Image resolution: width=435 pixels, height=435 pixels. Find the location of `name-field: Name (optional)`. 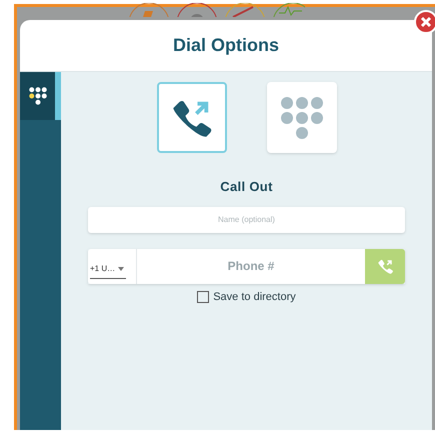

name-field: Name (optional) is located at coordinates (246, 219).